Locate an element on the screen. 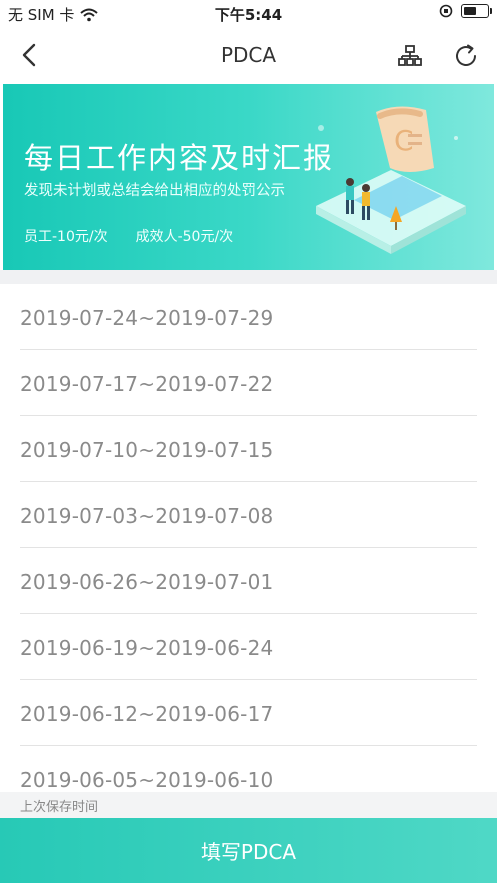 The width and height of the screenshot is (497, 883). period-range: 2019-06-19~2019-06-24 is located at coordinates (147, 648).